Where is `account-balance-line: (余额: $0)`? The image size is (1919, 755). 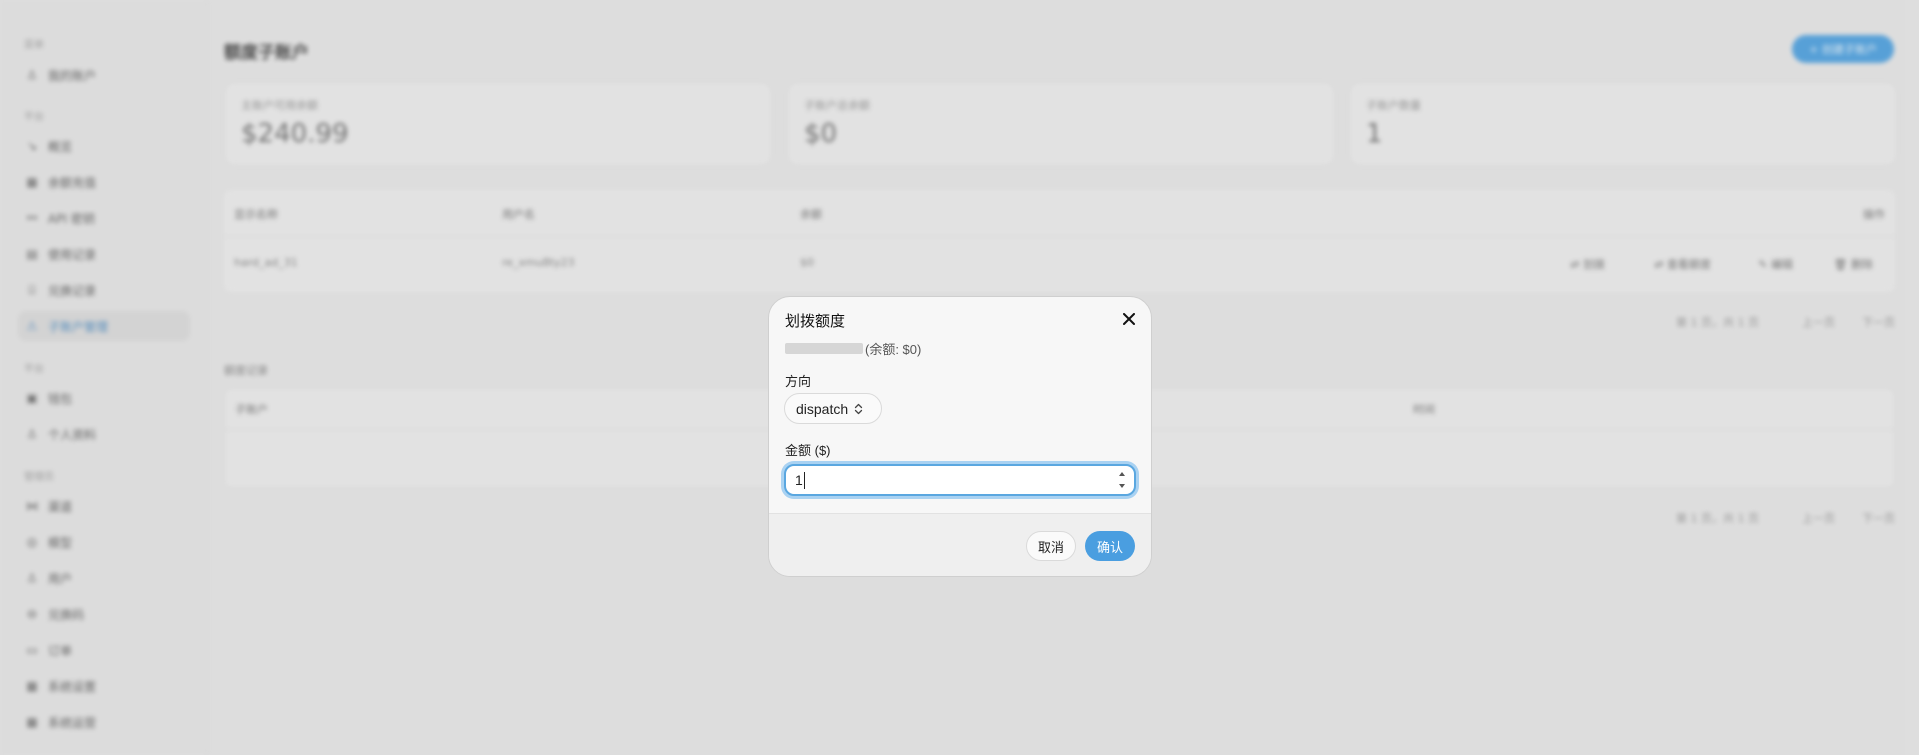 account-balance-line: (余额: $0) is located at coordinates (853, 348).